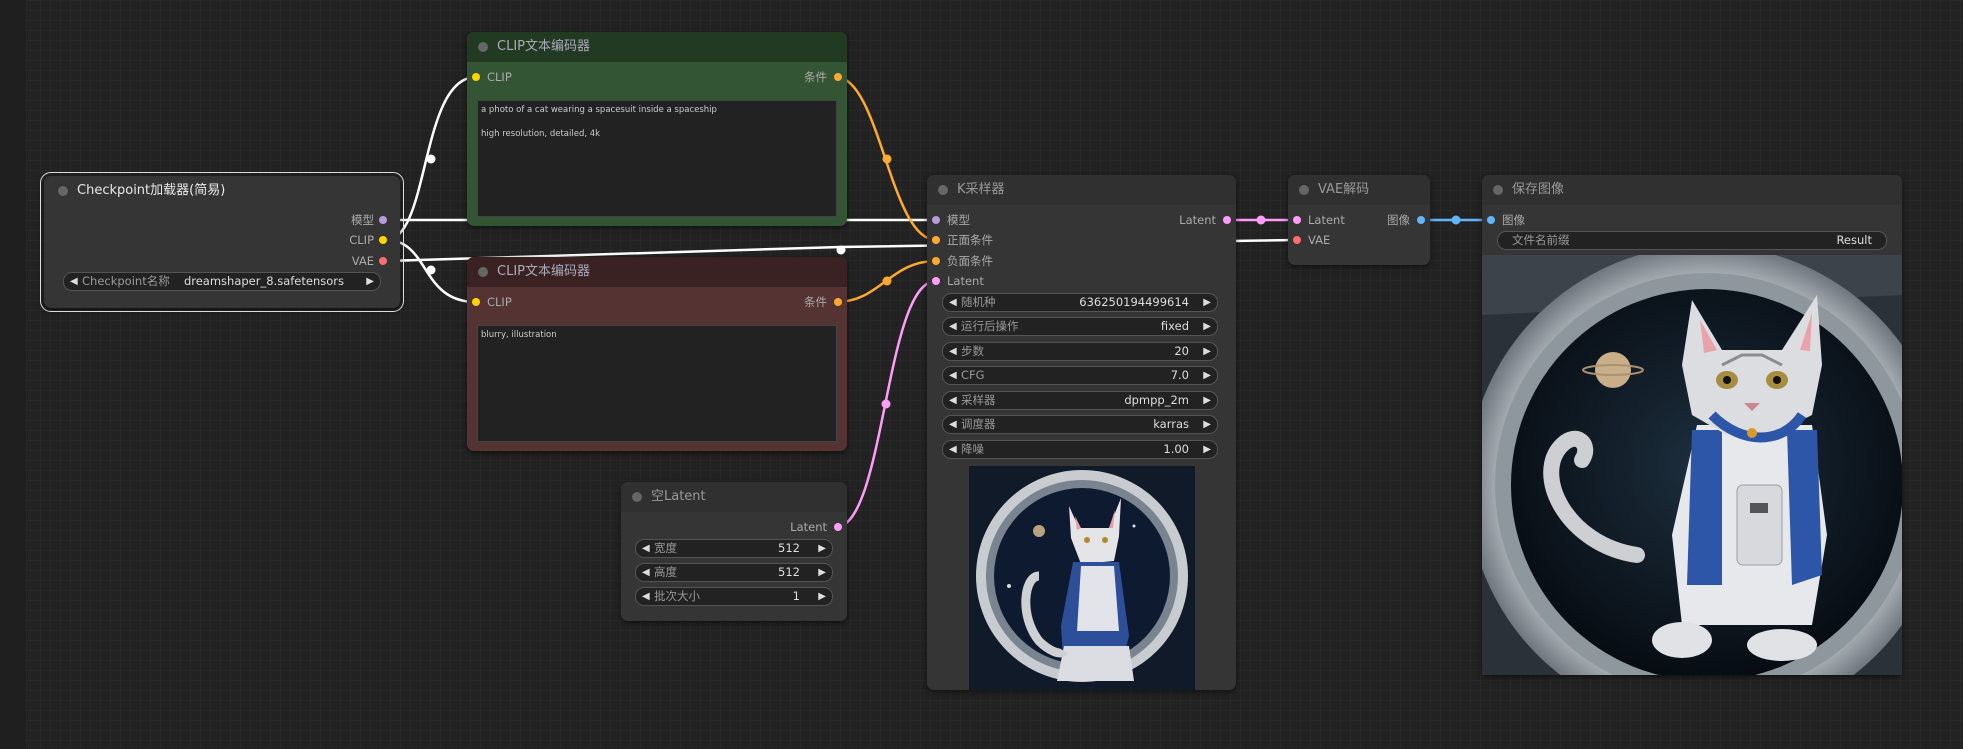  Describe the element at coordinates (936, 240) in the screenshot. I see `input-slot-positive` at that location.